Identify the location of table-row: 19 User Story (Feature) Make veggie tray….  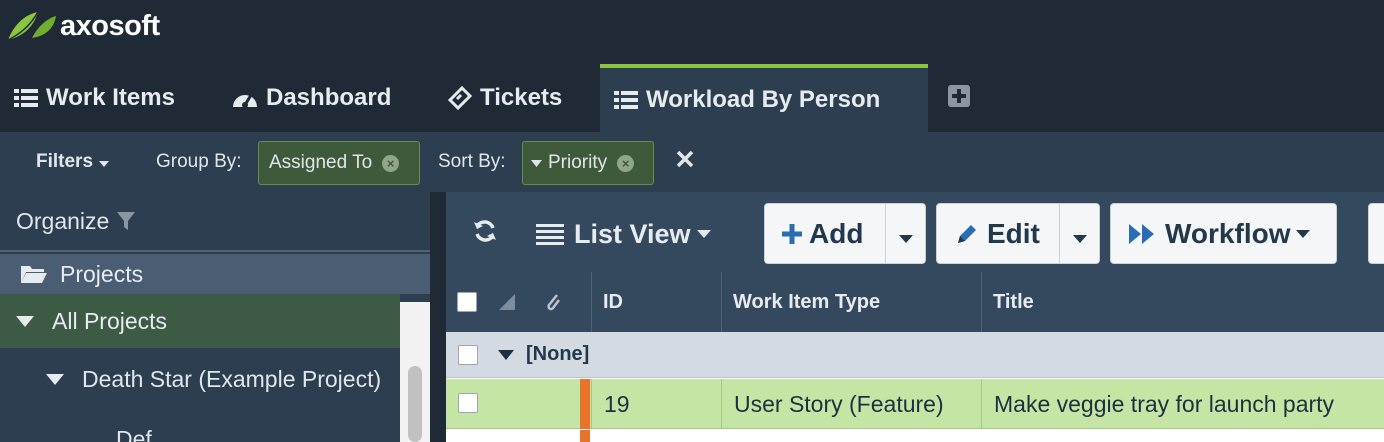
(915, 404).